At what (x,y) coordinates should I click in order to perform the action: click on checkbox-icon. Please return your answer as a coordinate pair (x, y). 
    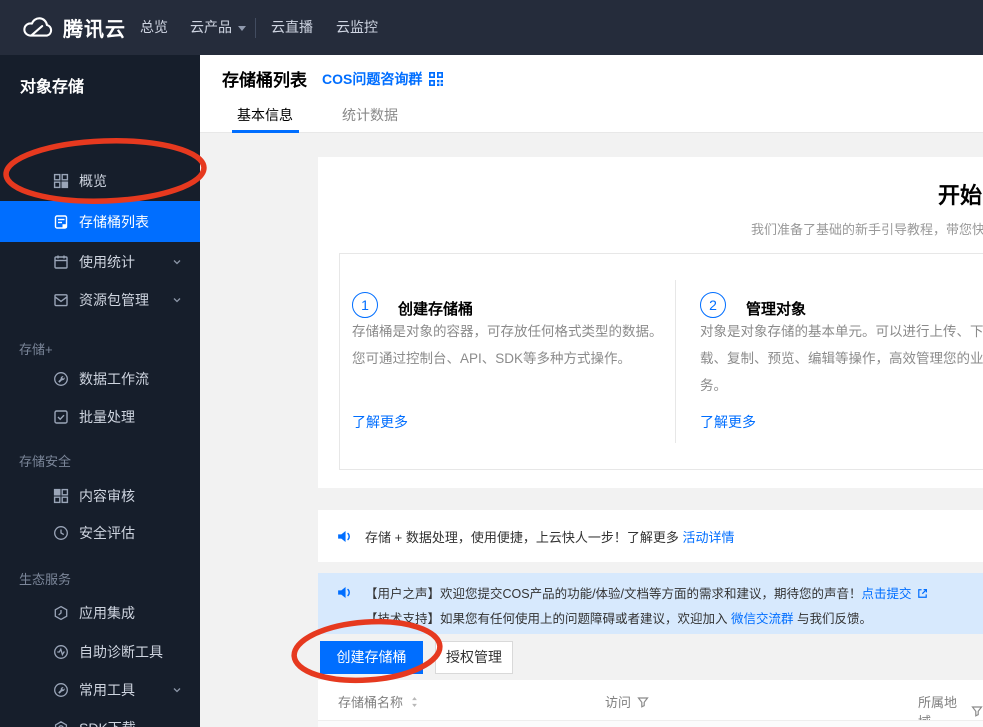
    Looking at the image, I should click on (61, 417).